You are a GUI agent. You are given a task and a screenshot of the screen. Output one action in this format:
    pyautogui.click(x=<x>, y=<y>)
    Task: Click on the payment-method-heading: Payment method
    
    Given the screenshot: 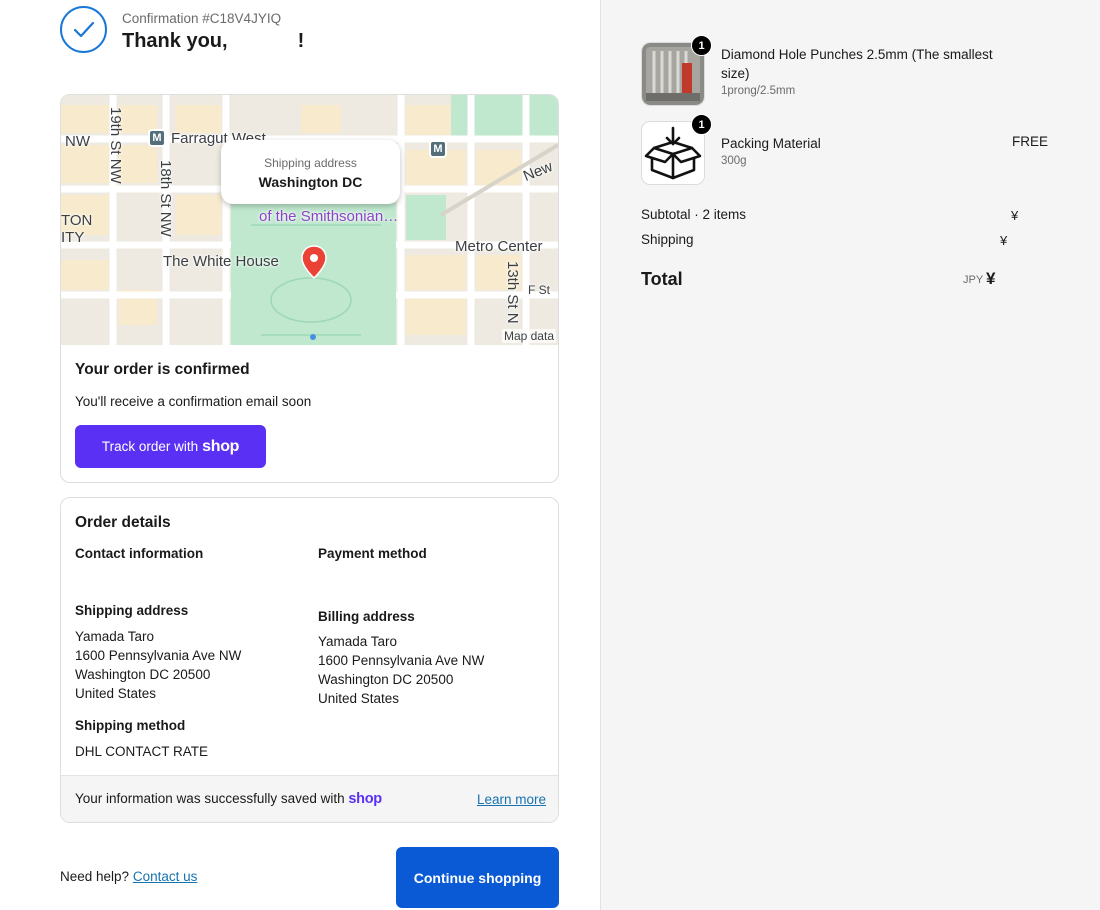 What is the action you would take?
    pyautogui.click(x=372, y=553)
    